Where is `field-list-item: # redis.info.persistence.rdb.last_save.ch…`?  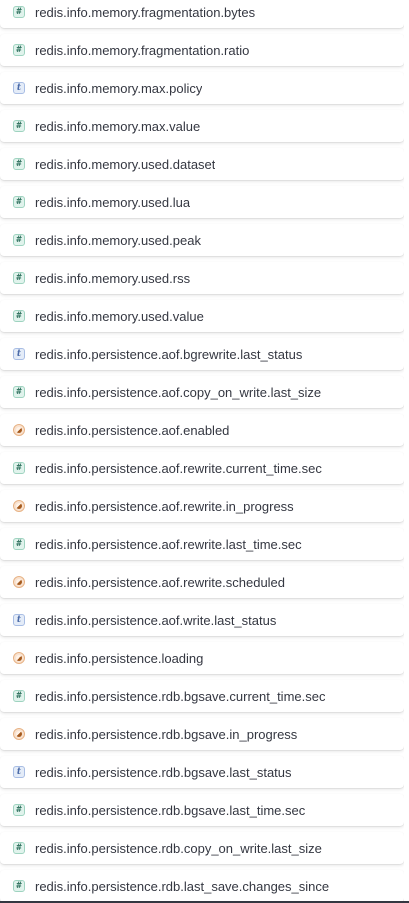 field-list-item: # redis.info.persistence.rdb.last_save.ch… is located at coordinates (202, 886).